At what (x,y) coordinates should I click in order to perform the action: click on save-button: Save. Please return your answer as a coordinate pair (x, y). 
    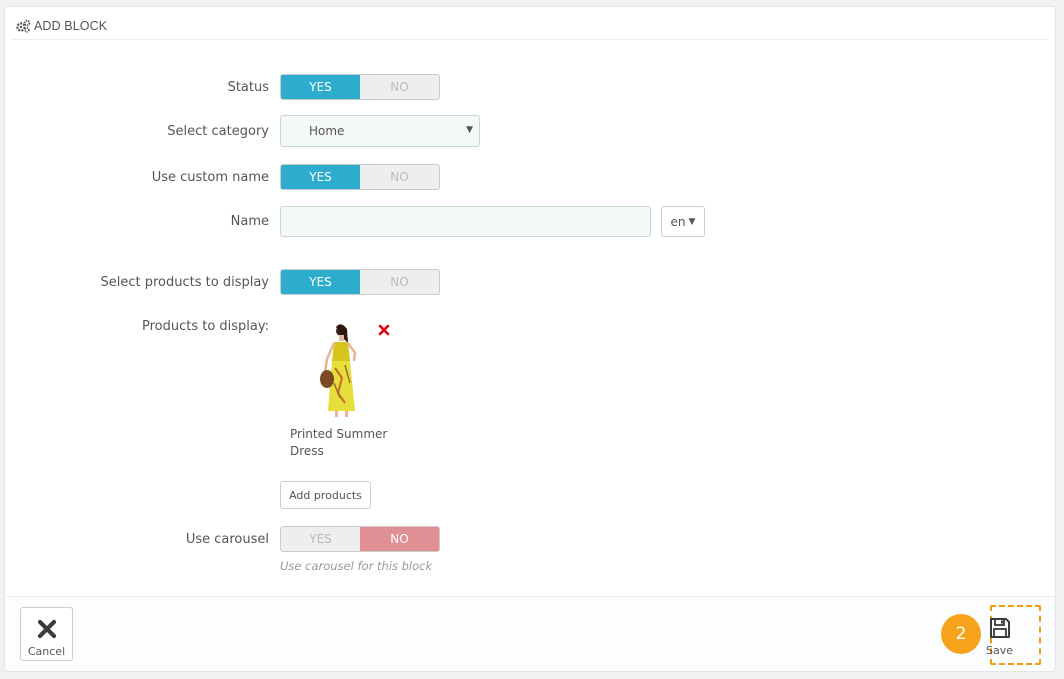
    Looking at the image, I should click on (999, 634).